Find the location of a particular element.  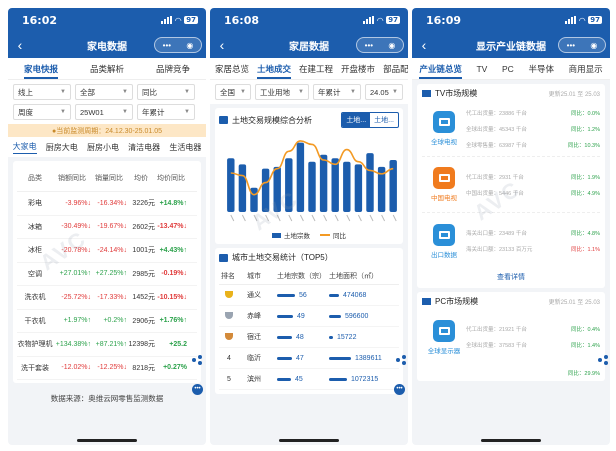

chart-bar is located at coordinates (358, 188).